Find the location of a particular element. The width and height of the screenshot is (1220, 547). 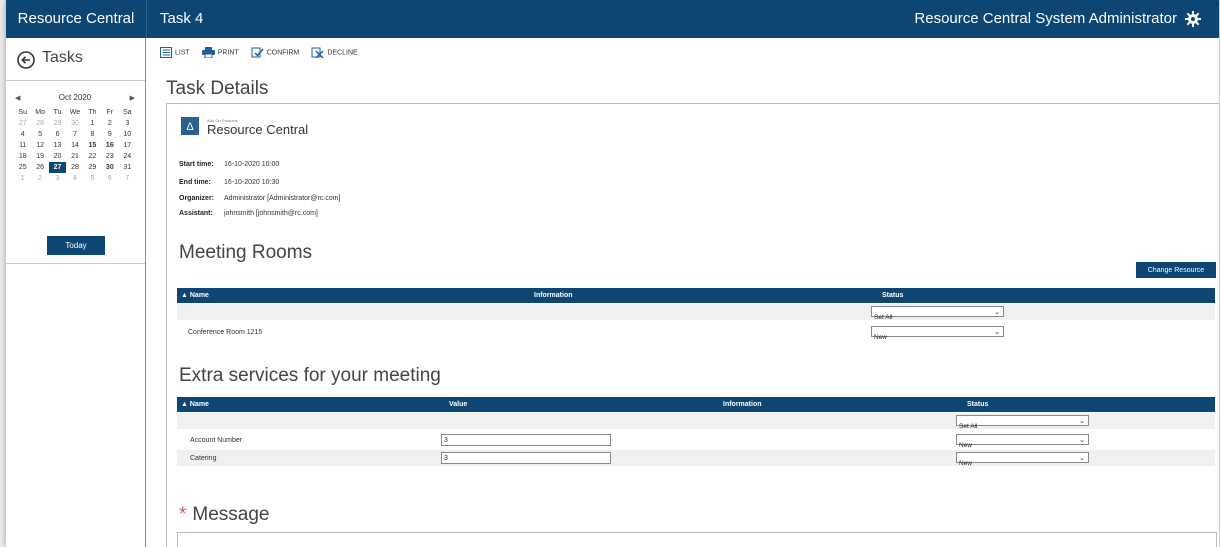

print-label: PRINT is located at coordinates (228, 53).